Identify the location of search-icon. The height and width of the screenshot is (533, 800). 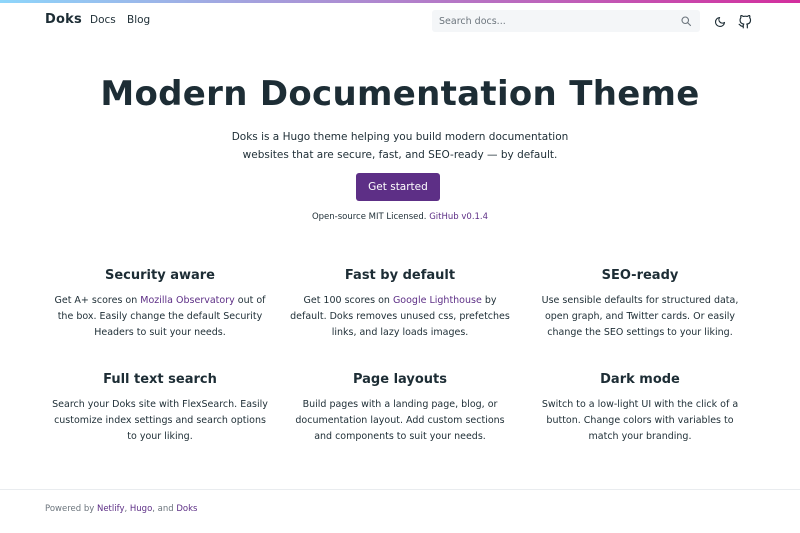
(686, 21).